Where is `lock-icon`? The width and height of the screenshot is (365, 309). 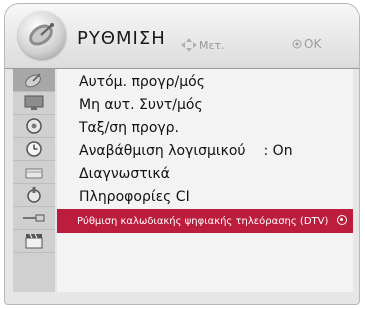 lock-icon is located at coordinates (34, 173).